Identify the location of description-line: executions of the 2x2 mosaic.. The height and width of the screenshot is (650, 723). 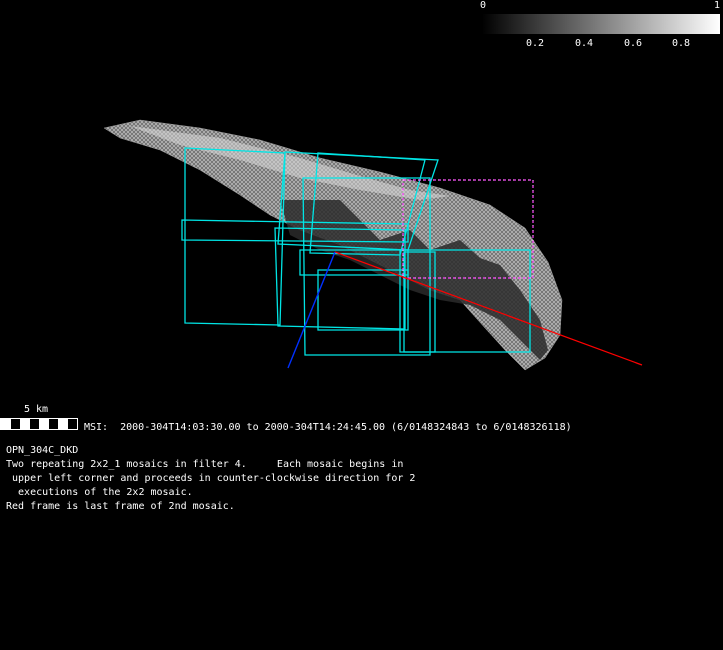
(99, 492).